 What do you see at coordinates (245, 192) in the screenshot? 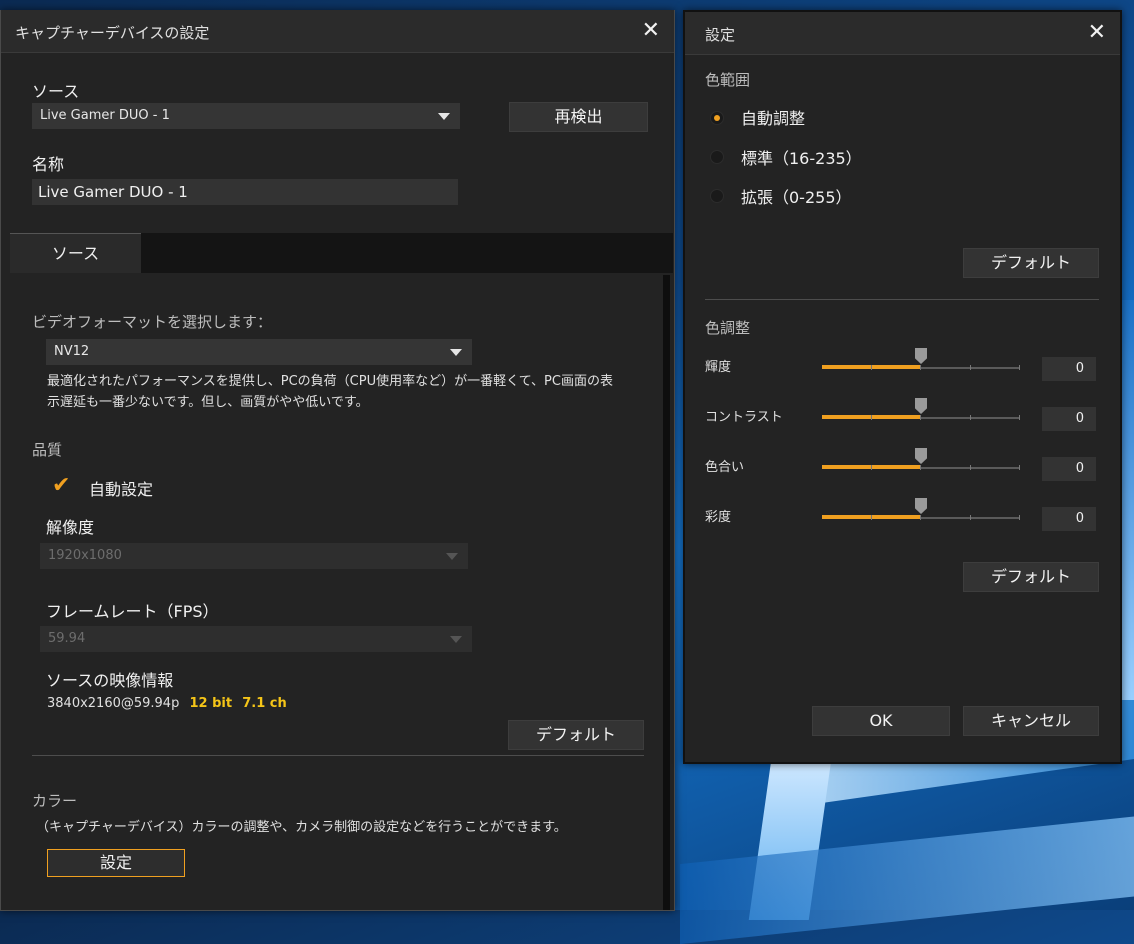
I see `name-field: Live Gamer DUO - 1` at bounding box center [245, 192].